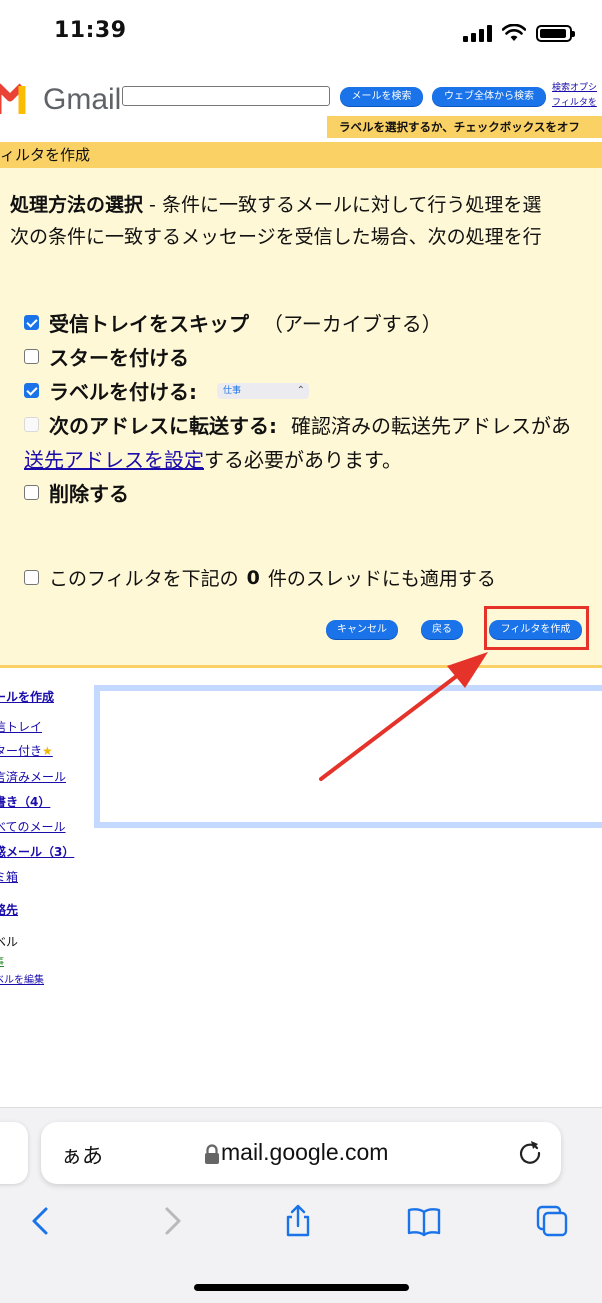  Describe the element at coordinates (172, 1221) in the screenshot. I see `forward-icon` at that location.